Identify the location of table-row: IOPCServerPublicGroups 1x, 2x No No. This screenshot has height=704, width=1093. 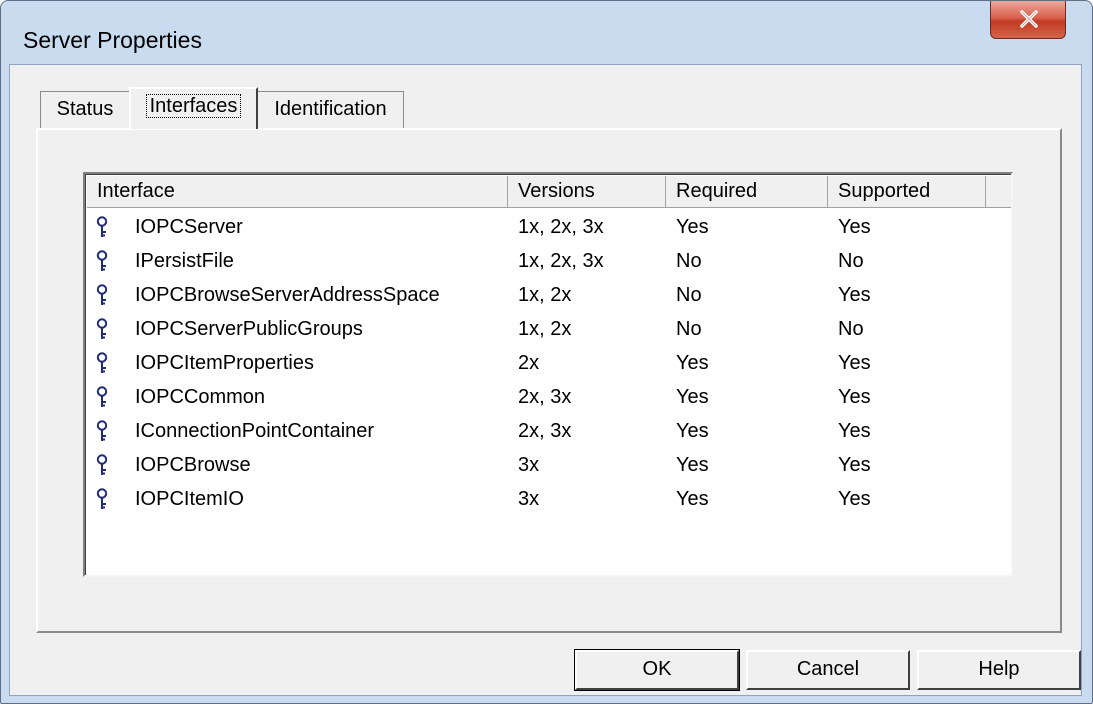
(549, 329).